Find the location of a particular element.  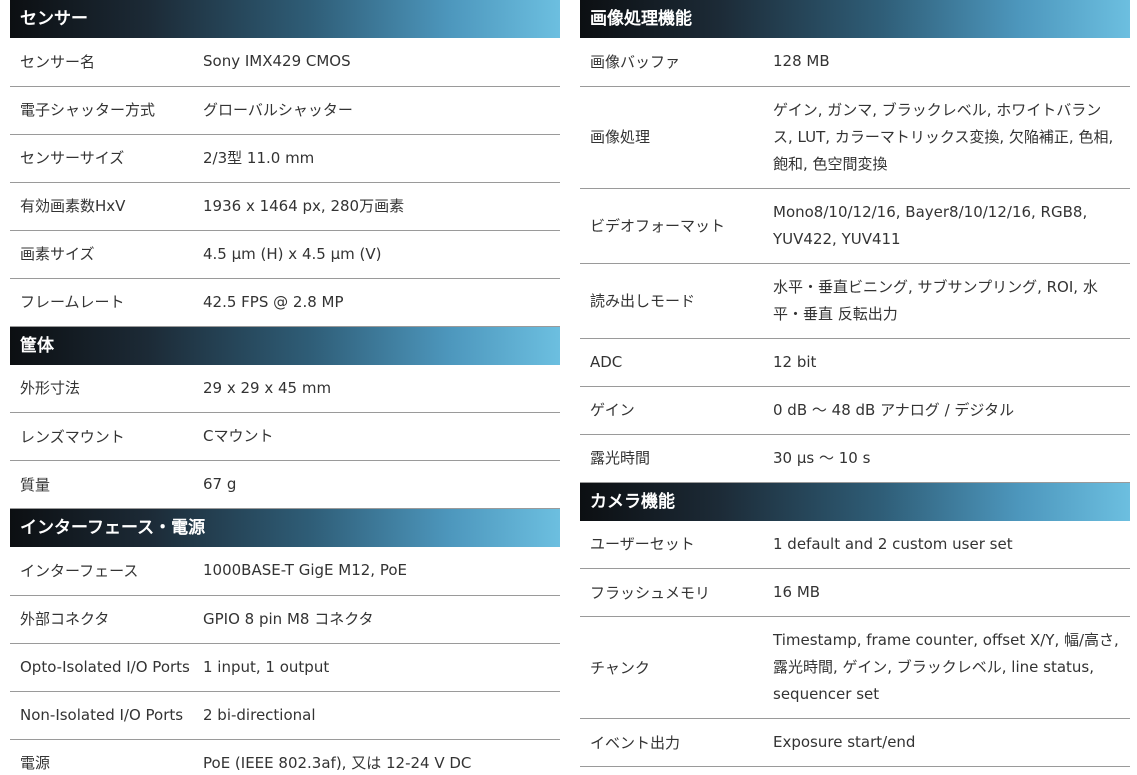

table-row: 画素サイズ 4.5 µm (H) x 4.5 µm (V) is located at coordinates (285, 254).